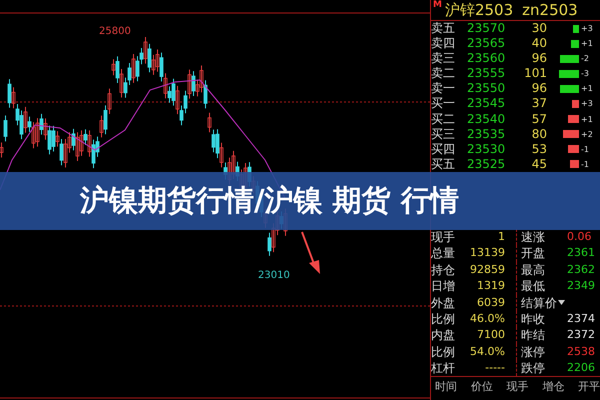 Image resolution: width=600 pixels, height=400 pixels. What do you see at coordinates (443, 58) in the screenshot?
I see `order-label: 卖三` at bounding box center [443, 58].